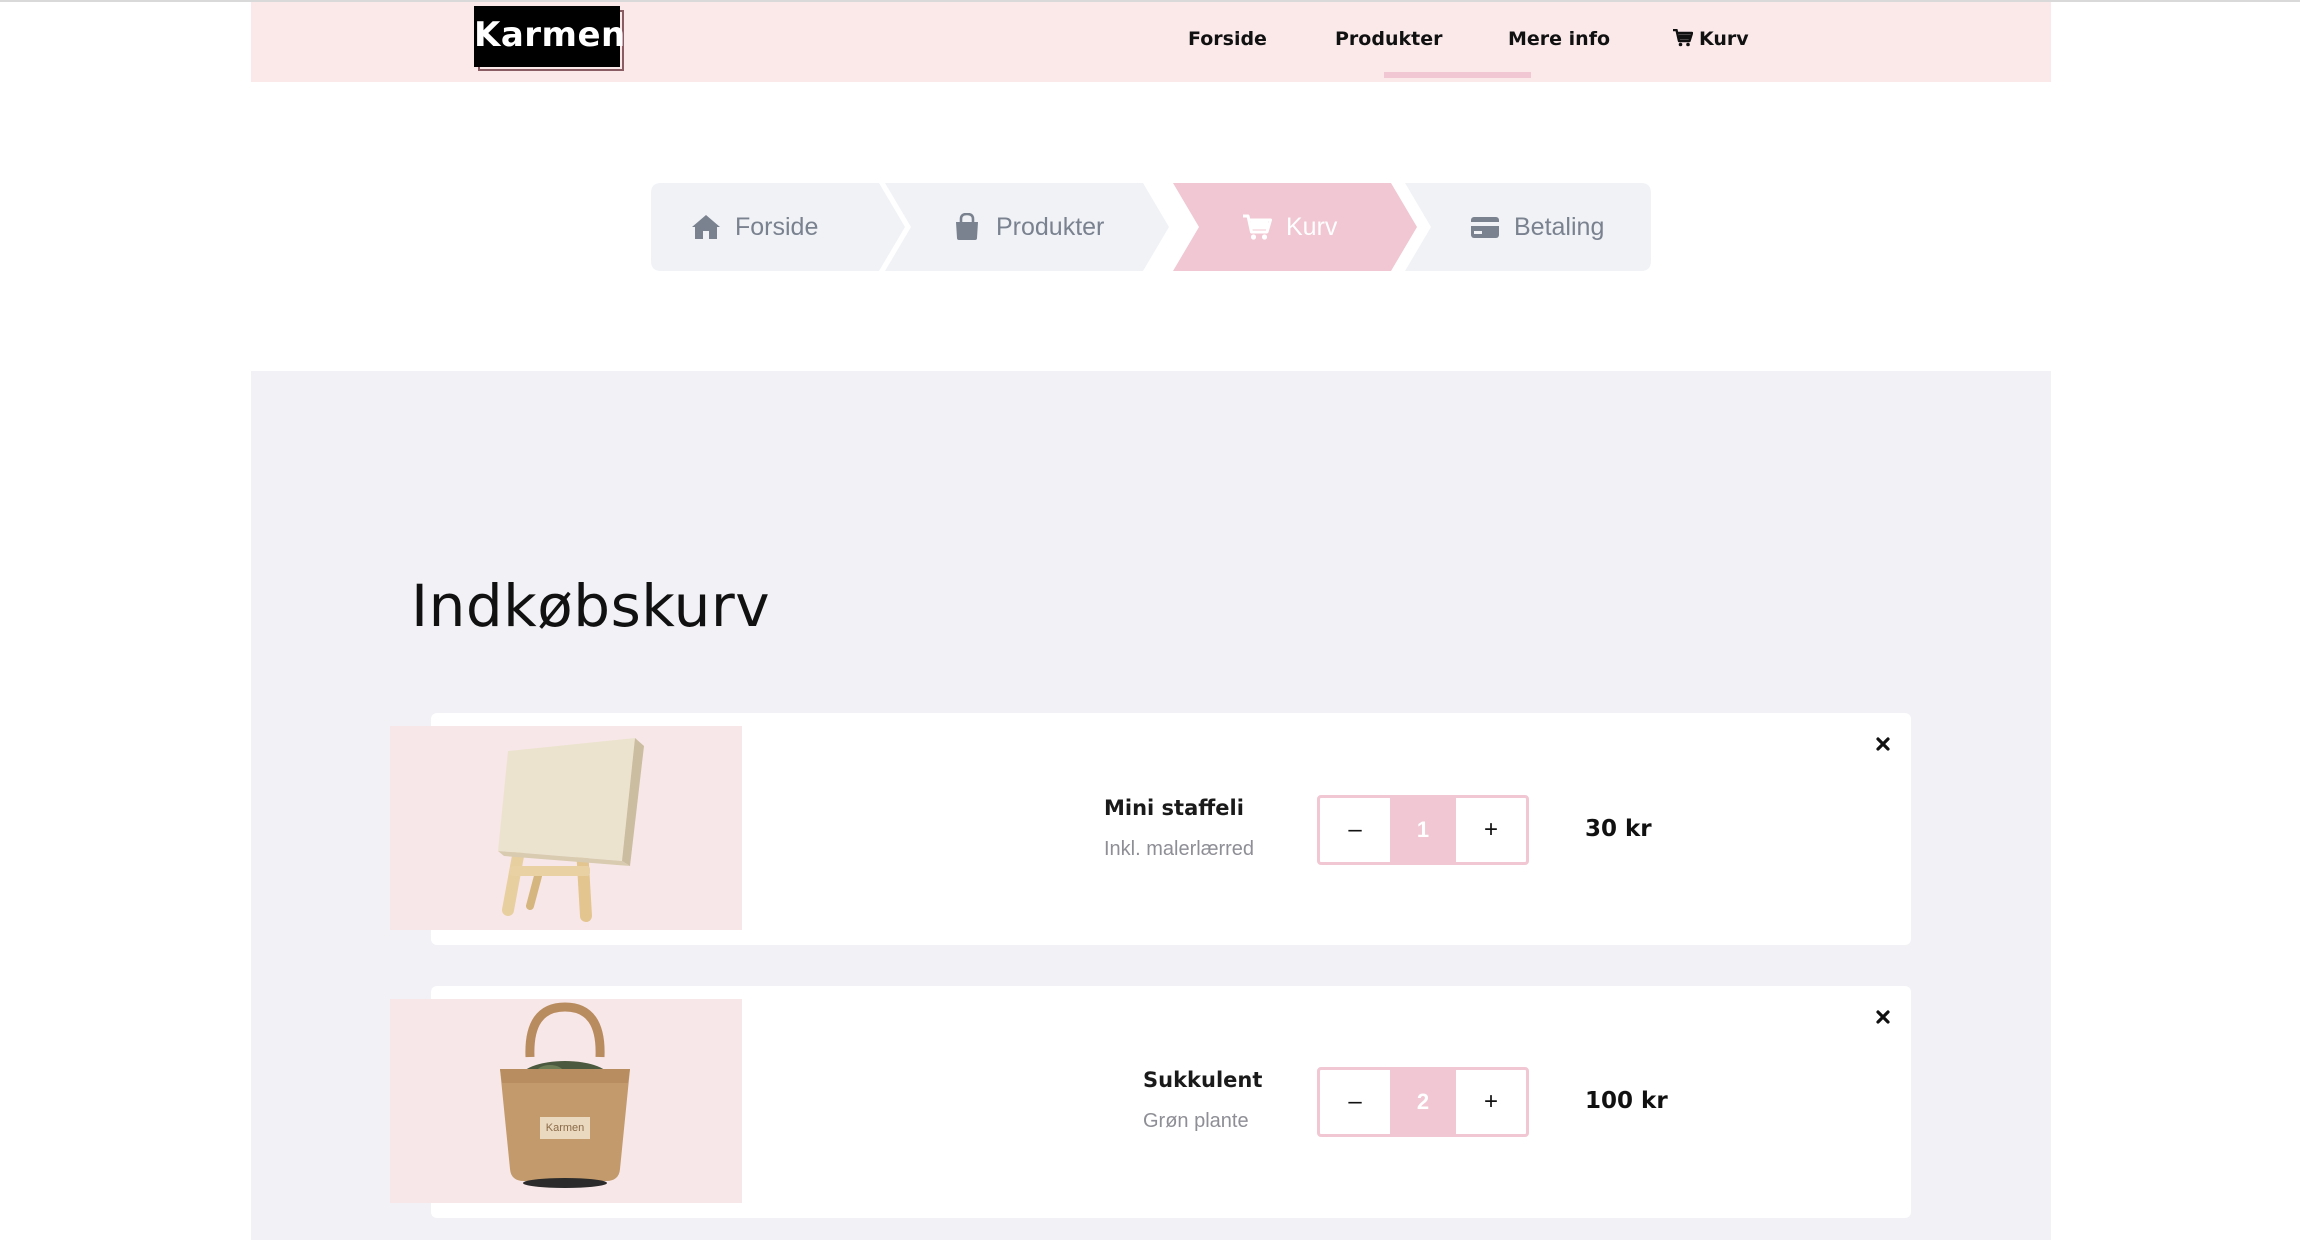 This screenshot has width=2300, height=1240. What do you see at coordinates (565, 1095) in the screenshot?
I see `plant-bag-illustration` at bounding box center [565, 1095].